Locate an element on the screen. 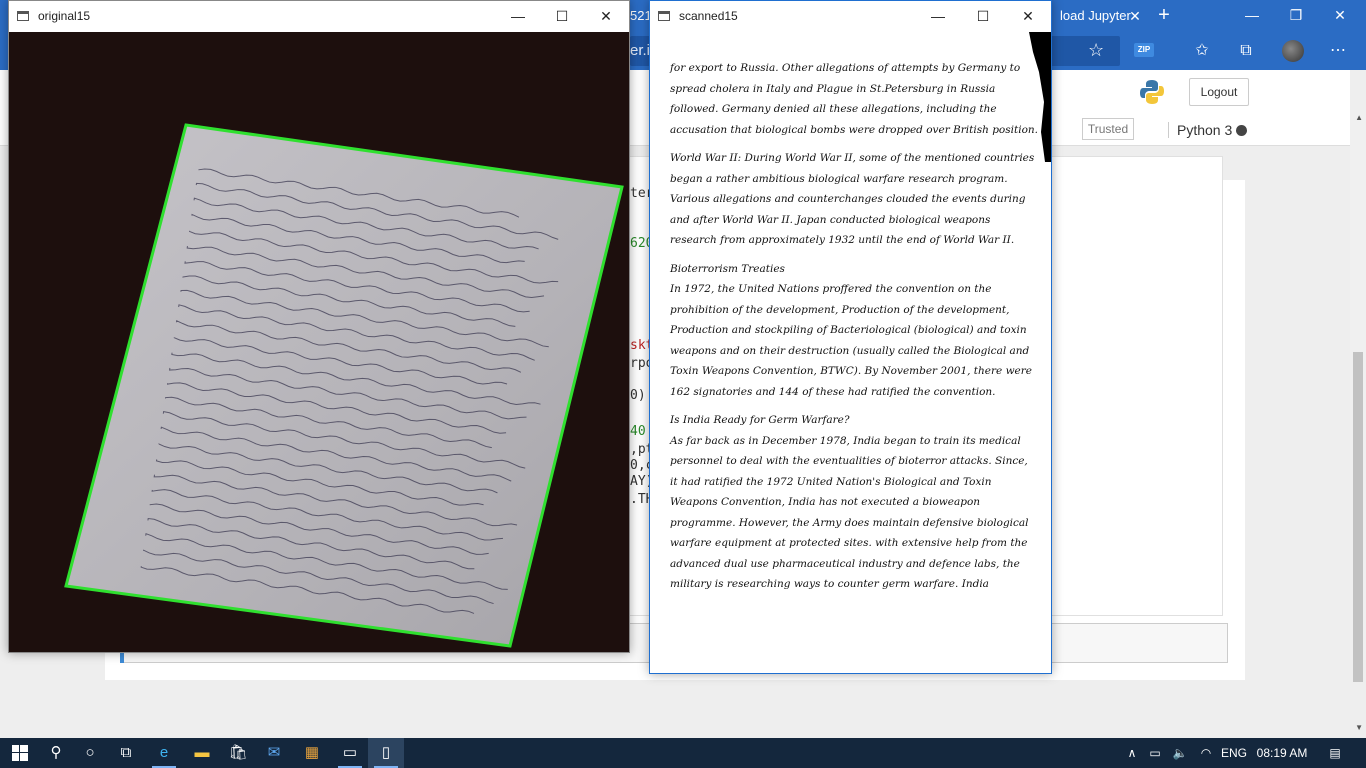 The image size is (1366, 768). favorites-icon: ✩ is located at coordinates (1202, 51).